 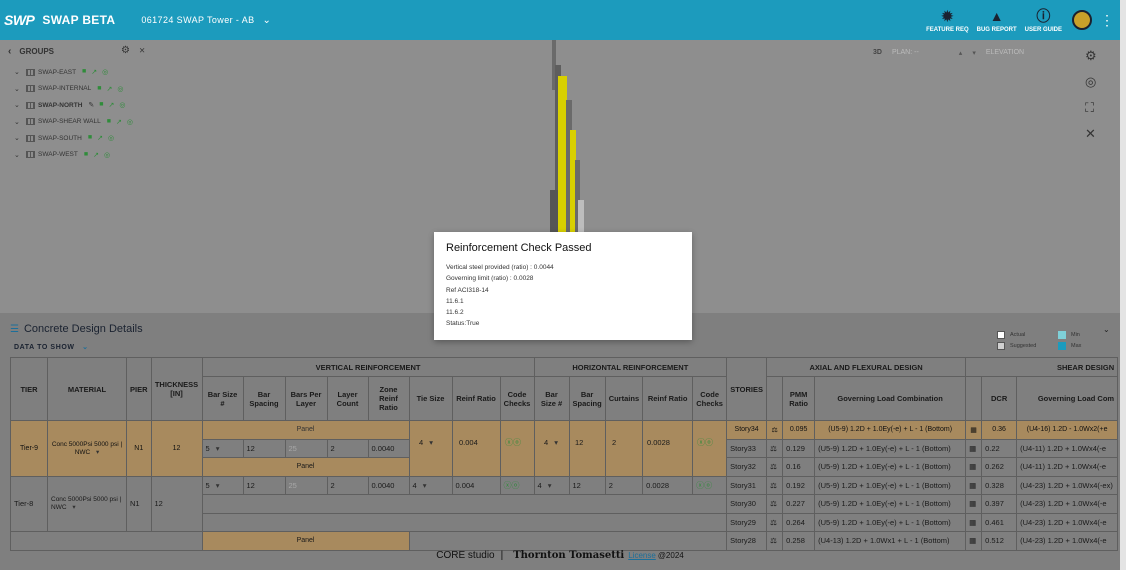 I want to click on scrollbar, so click(x=1123, y=285).